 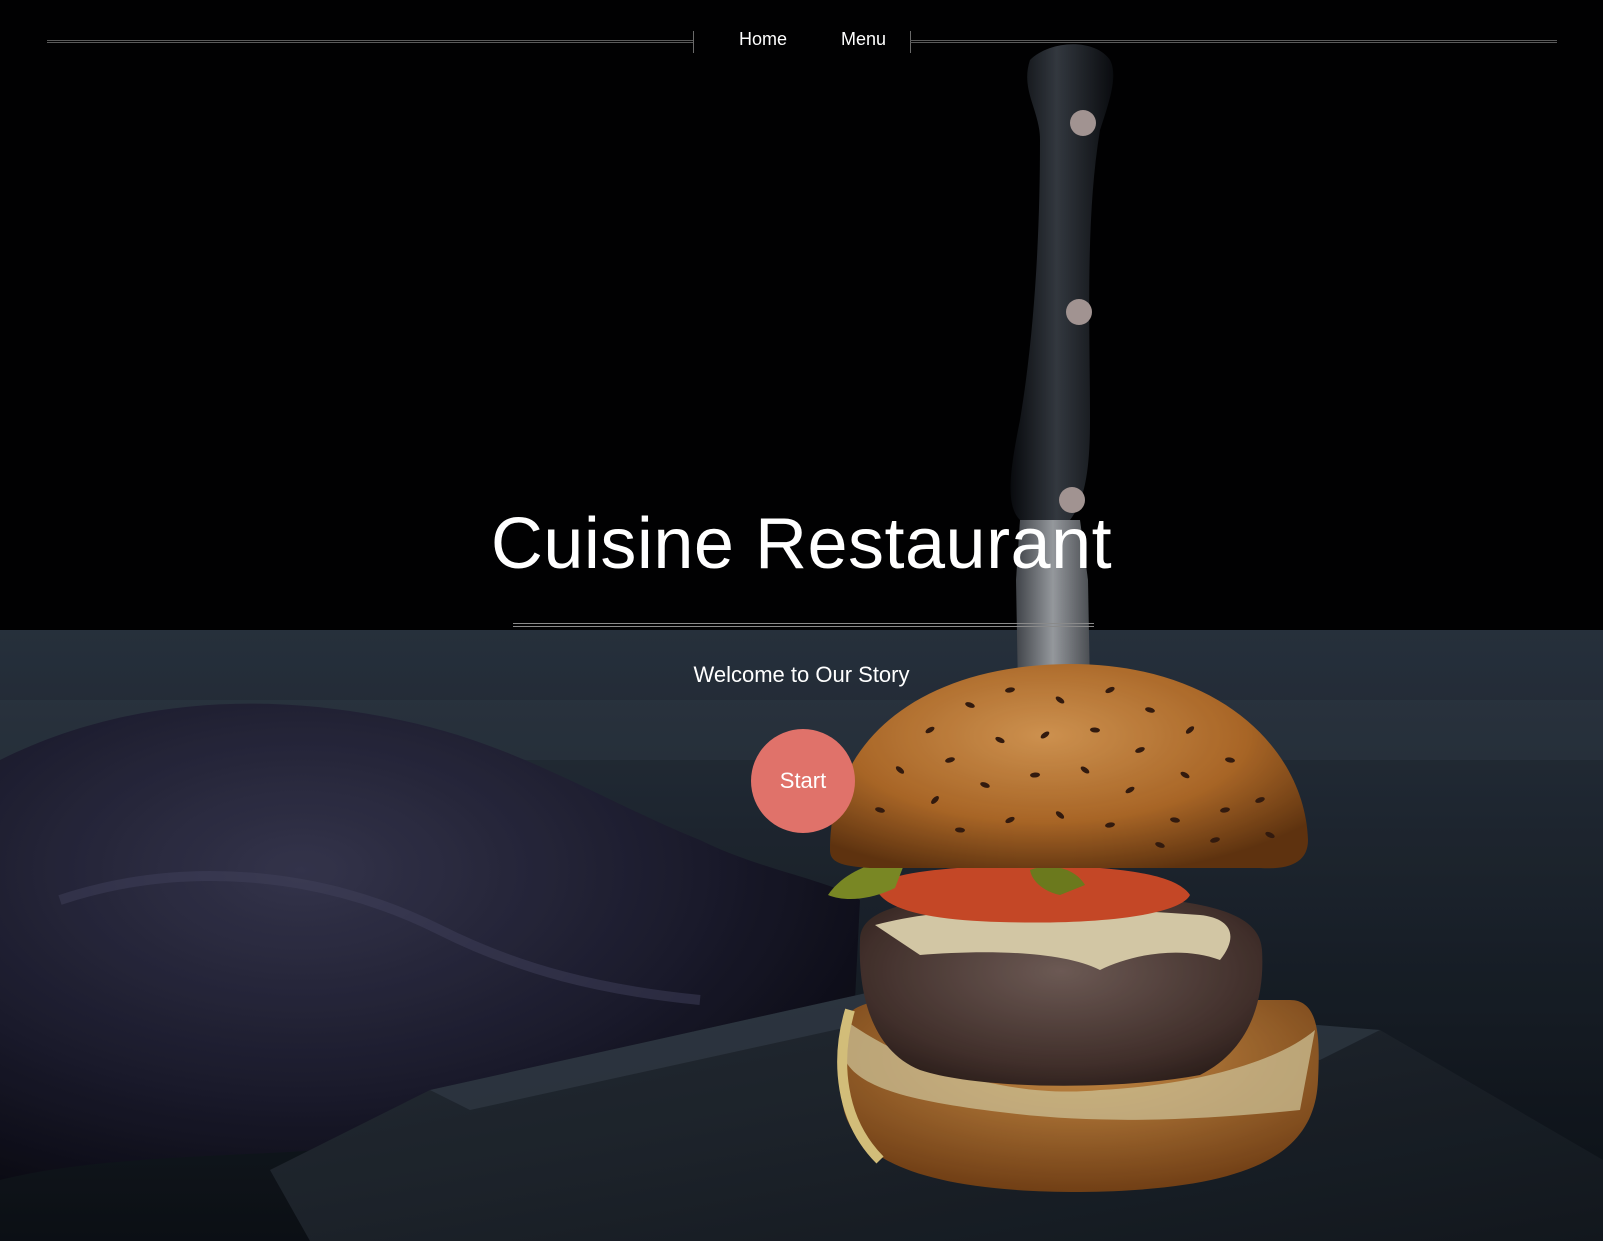 I want to click on hero-subtitle: Welcome to Our Story, so click(x=801, y=674).